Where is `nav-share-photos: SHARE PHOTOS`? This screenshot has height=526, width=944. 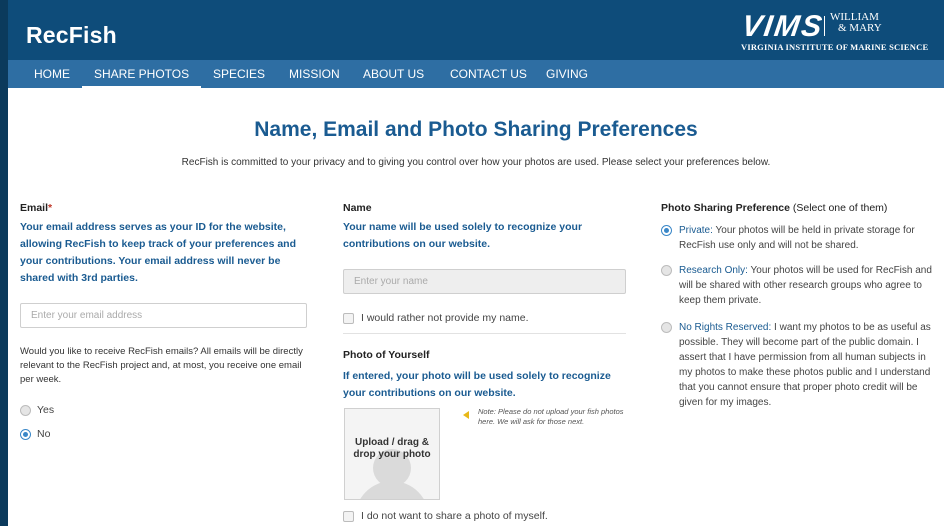 nav-share-photos: SHARE PHOTOS is located at coordinates (142, 74).